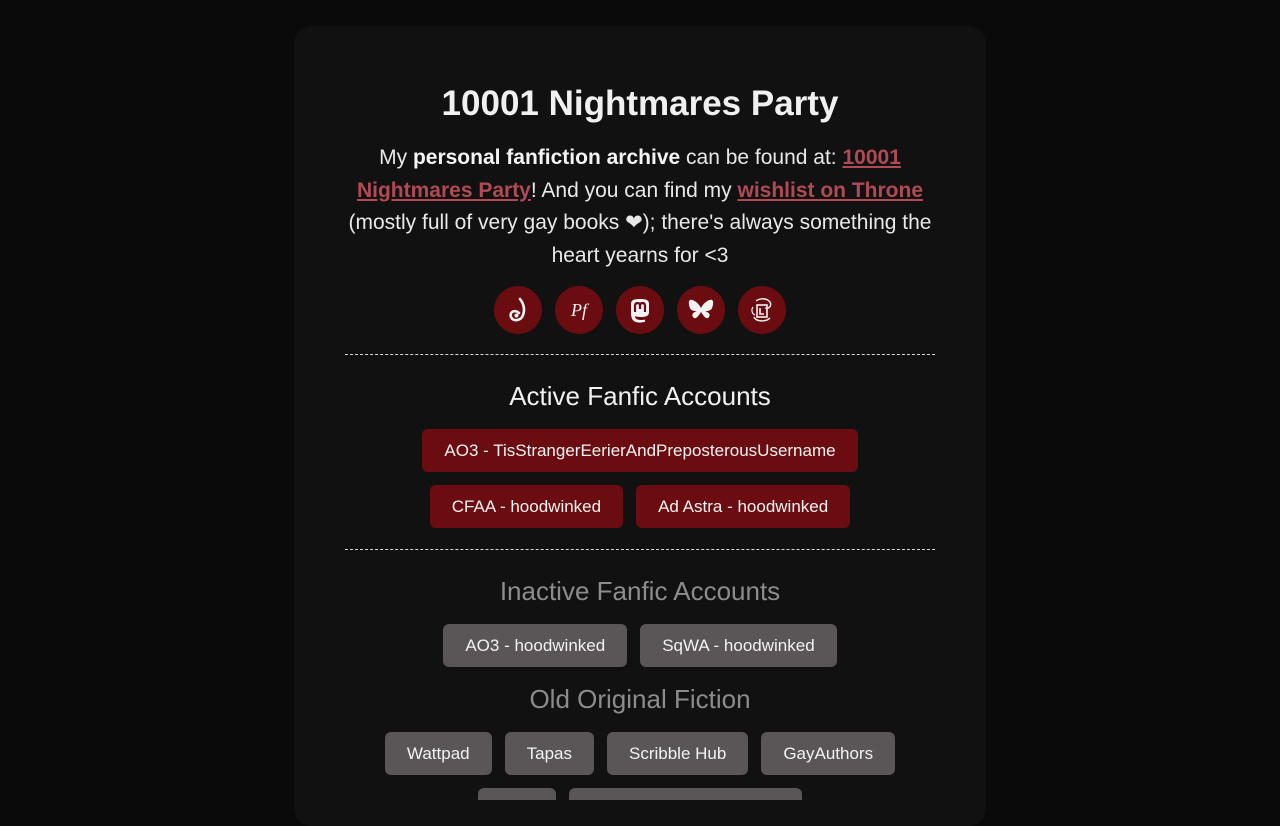 This screenshot has height=826, width=1280. What do you see at coordinates (396, 157) in the screenshot?
I see `intro-text-part: My` at bounding box center [396, 157].